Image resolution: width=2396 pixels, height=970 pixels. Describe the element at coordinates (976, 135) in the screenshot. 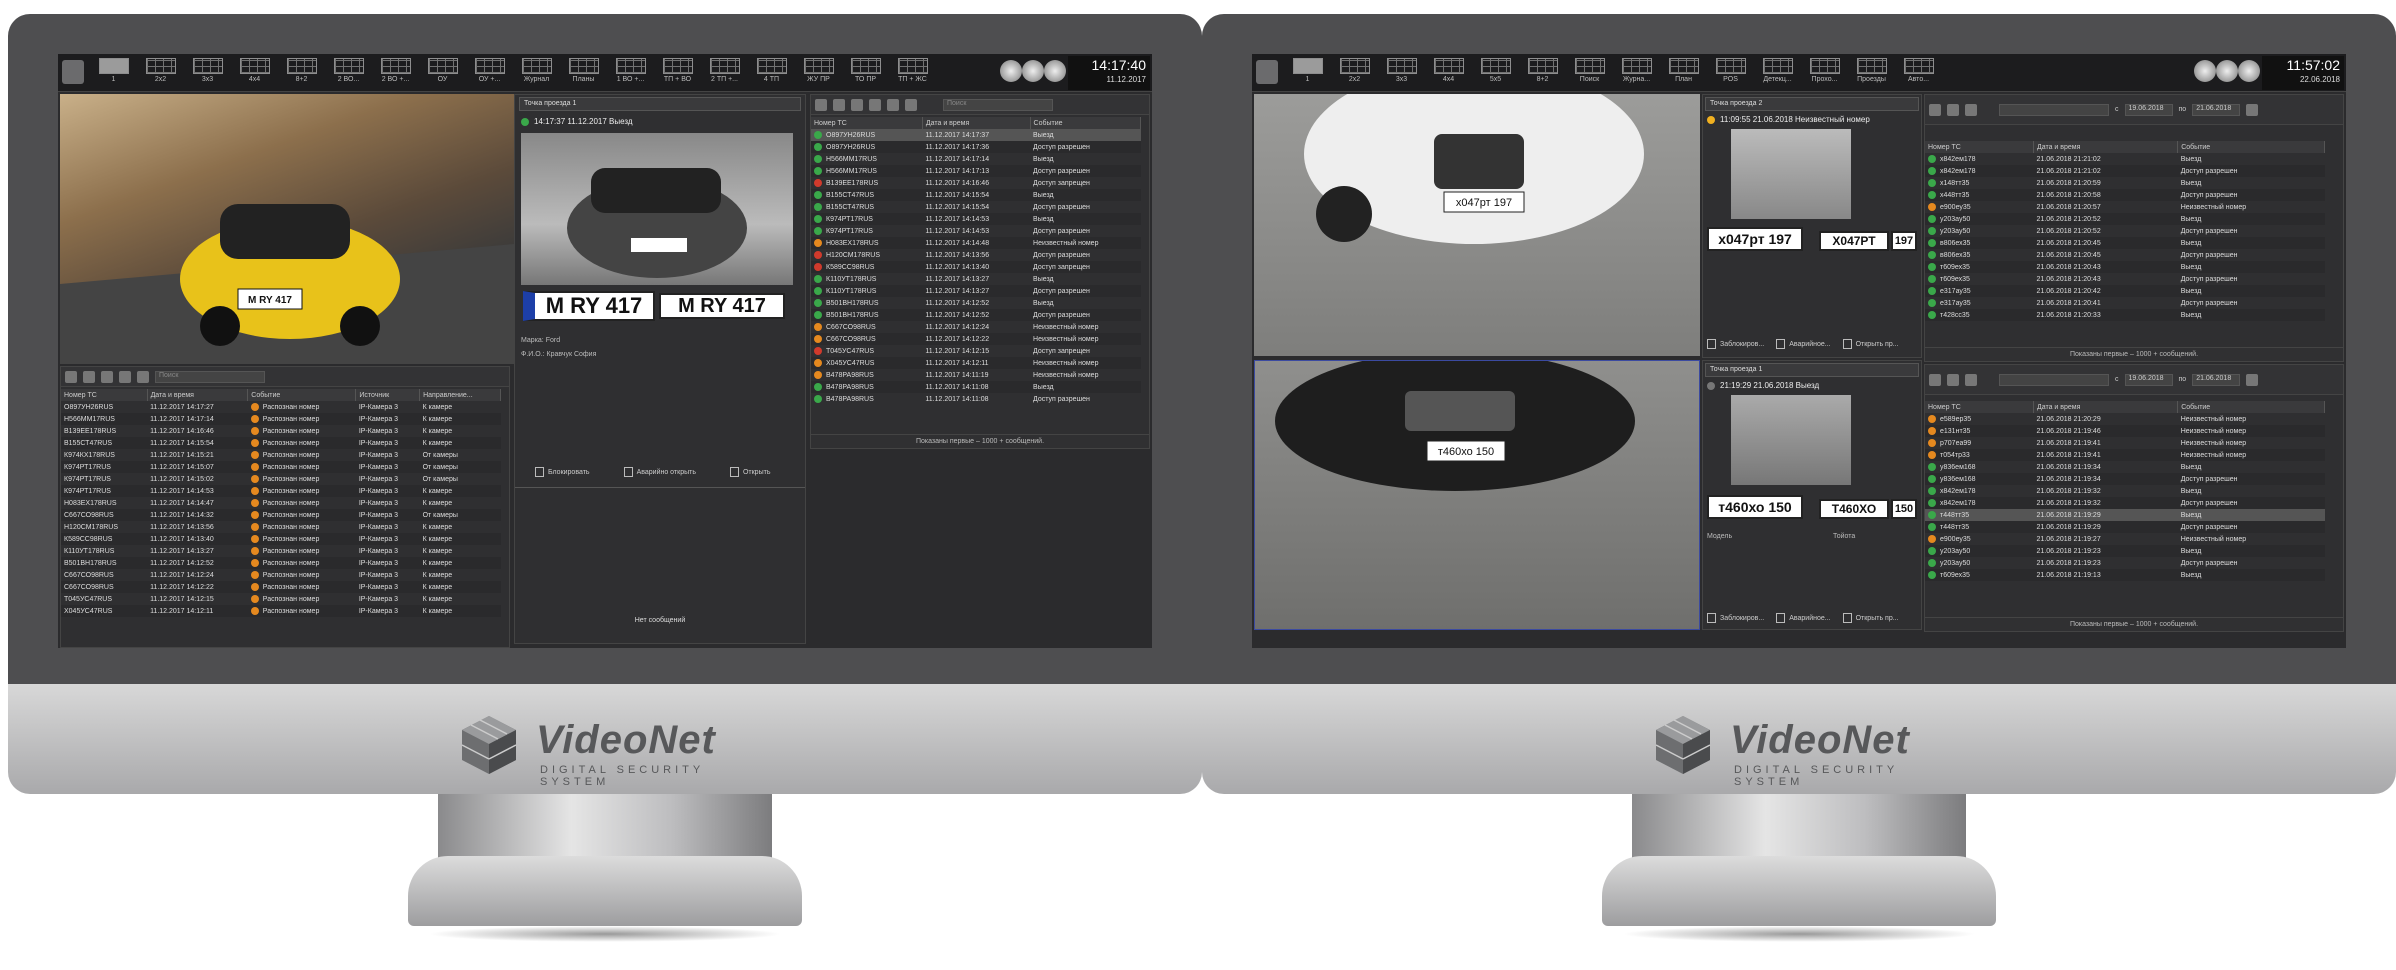

I see `table-row: О897УН26RUS 11.12.2017 14:17:37 Выезд` at that location.